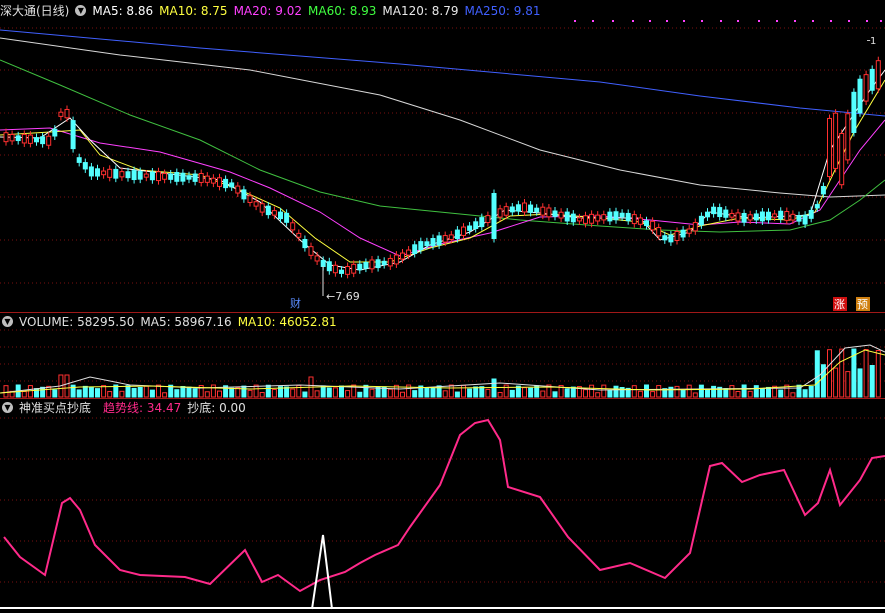 The height and width of the screenshot is (613, 885). What do you see at coordinates (442, 73) in the screenshot?
I see `ma250-line` at bounding box center [442, 73].